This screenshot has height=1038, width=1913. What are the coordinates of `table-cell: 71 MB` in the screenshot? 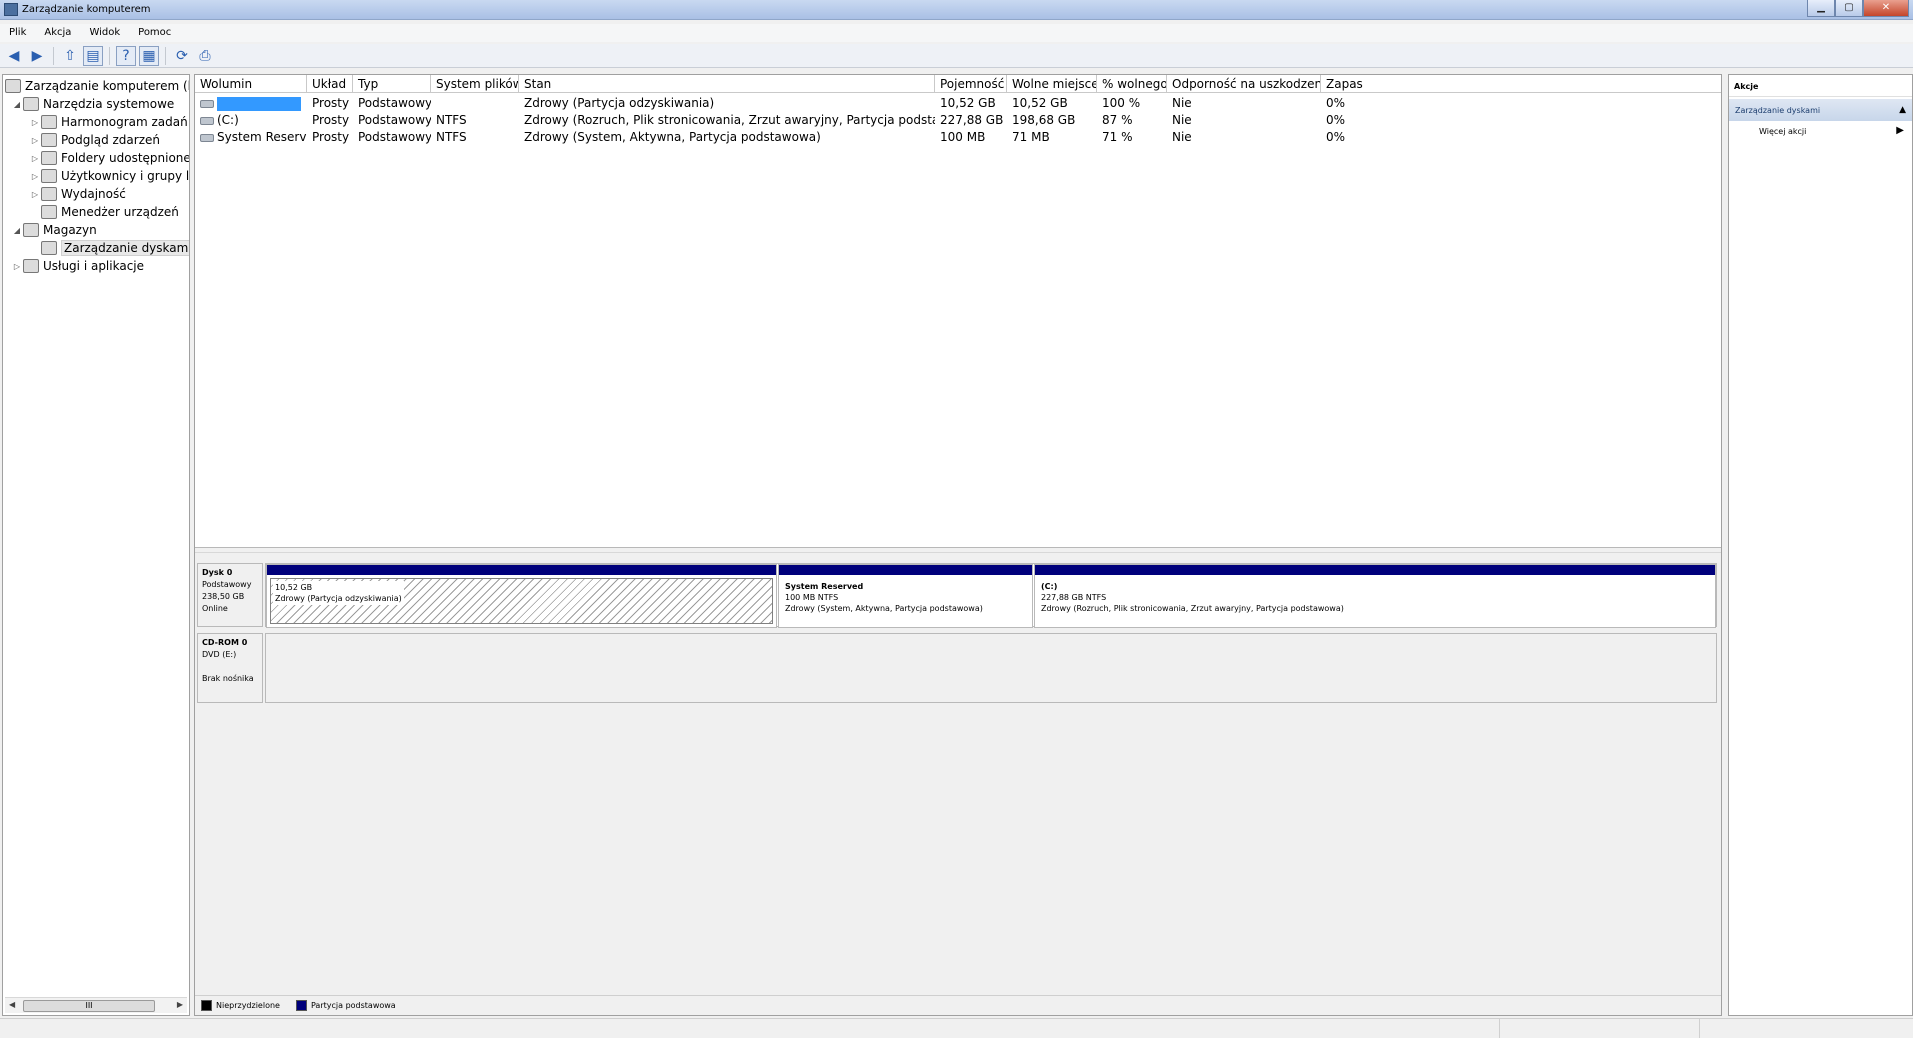 It's located at (1031, 137).